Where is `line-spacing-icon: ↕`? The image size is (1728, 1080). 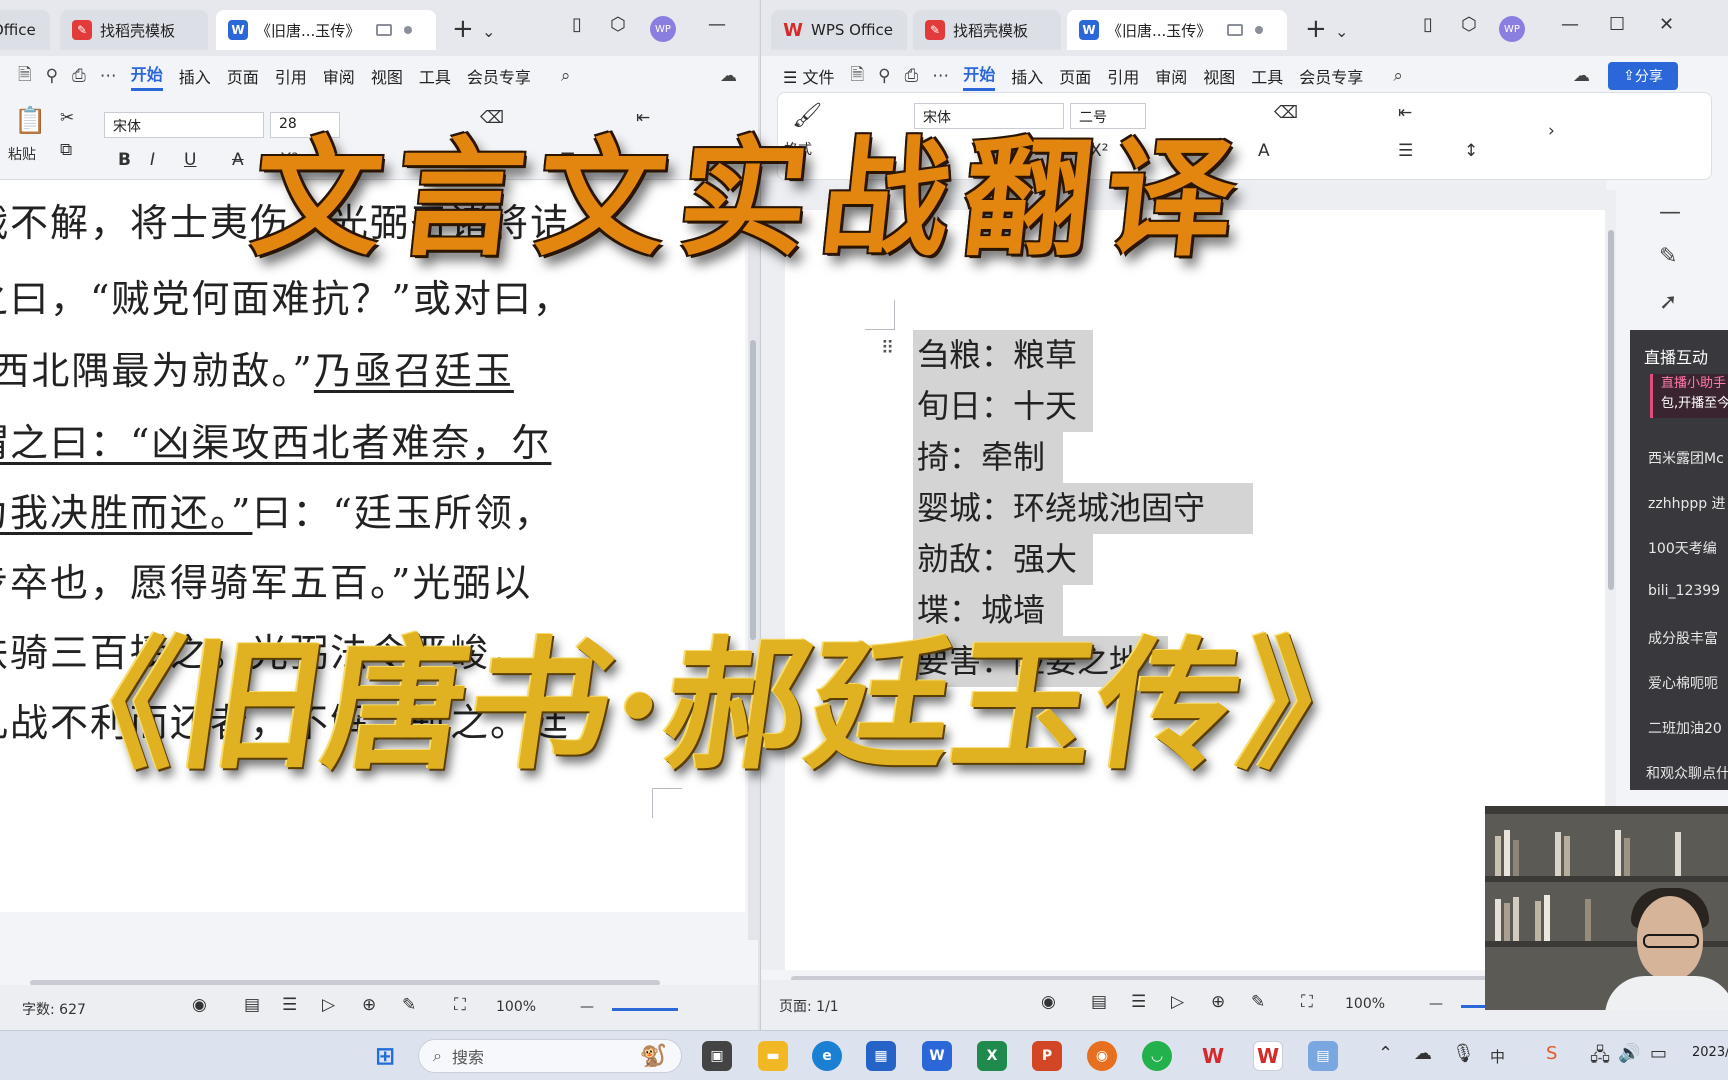
line-spacing-icon: ↕ is located at coordinates (1471, 151).